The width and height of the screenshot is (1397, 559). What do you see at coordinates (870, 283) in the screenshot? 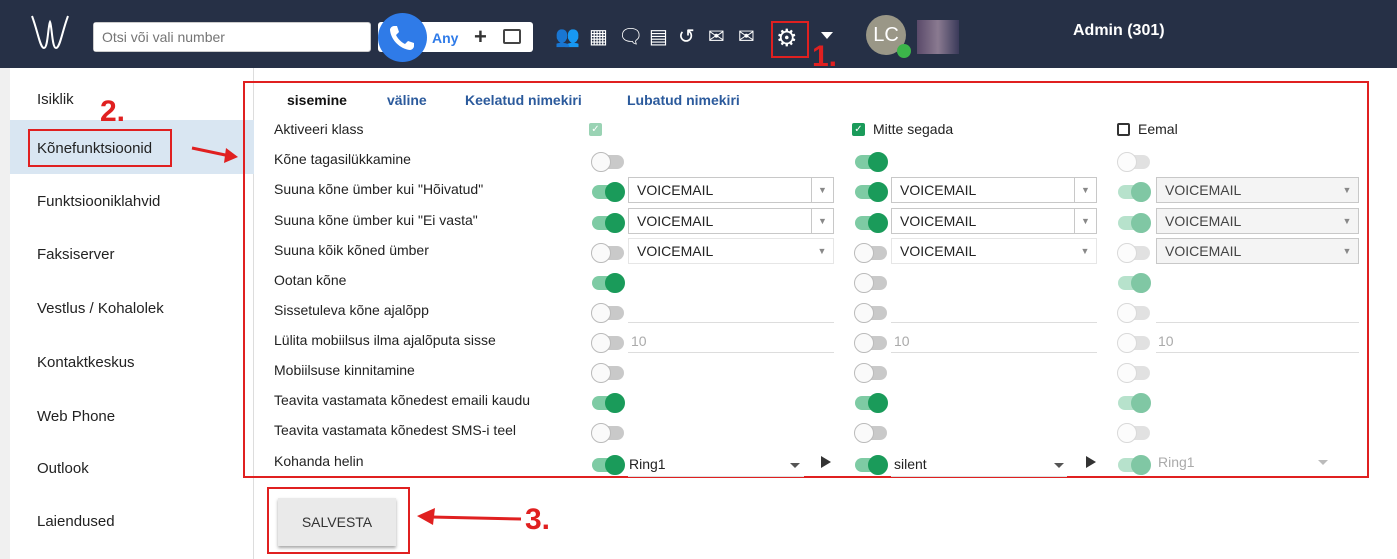
I see `toggle-call-waiting-col2` at bounding box center [870, 283].